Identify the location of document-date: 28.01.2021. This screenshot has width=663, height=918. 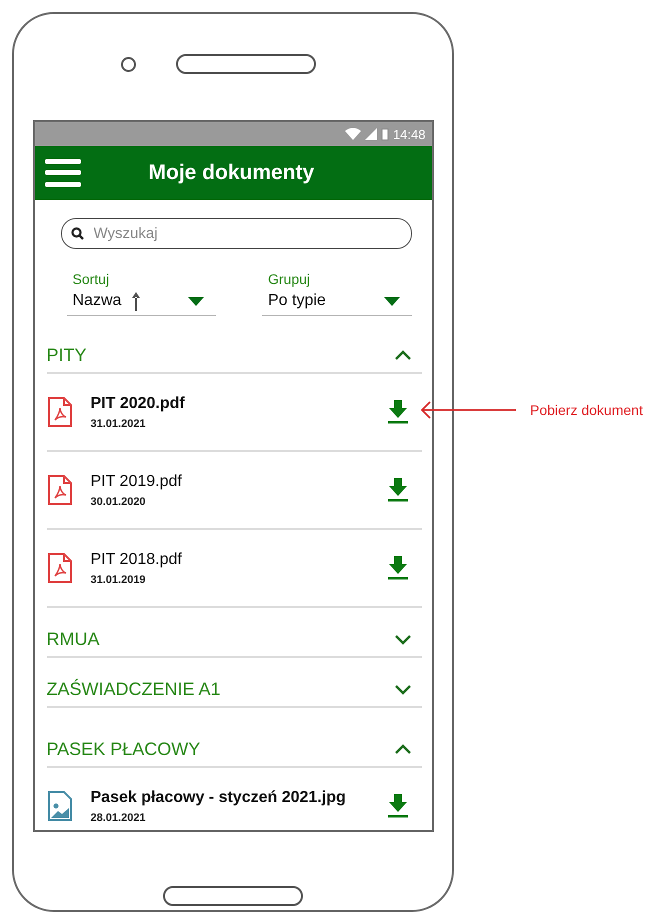
(118, 818).